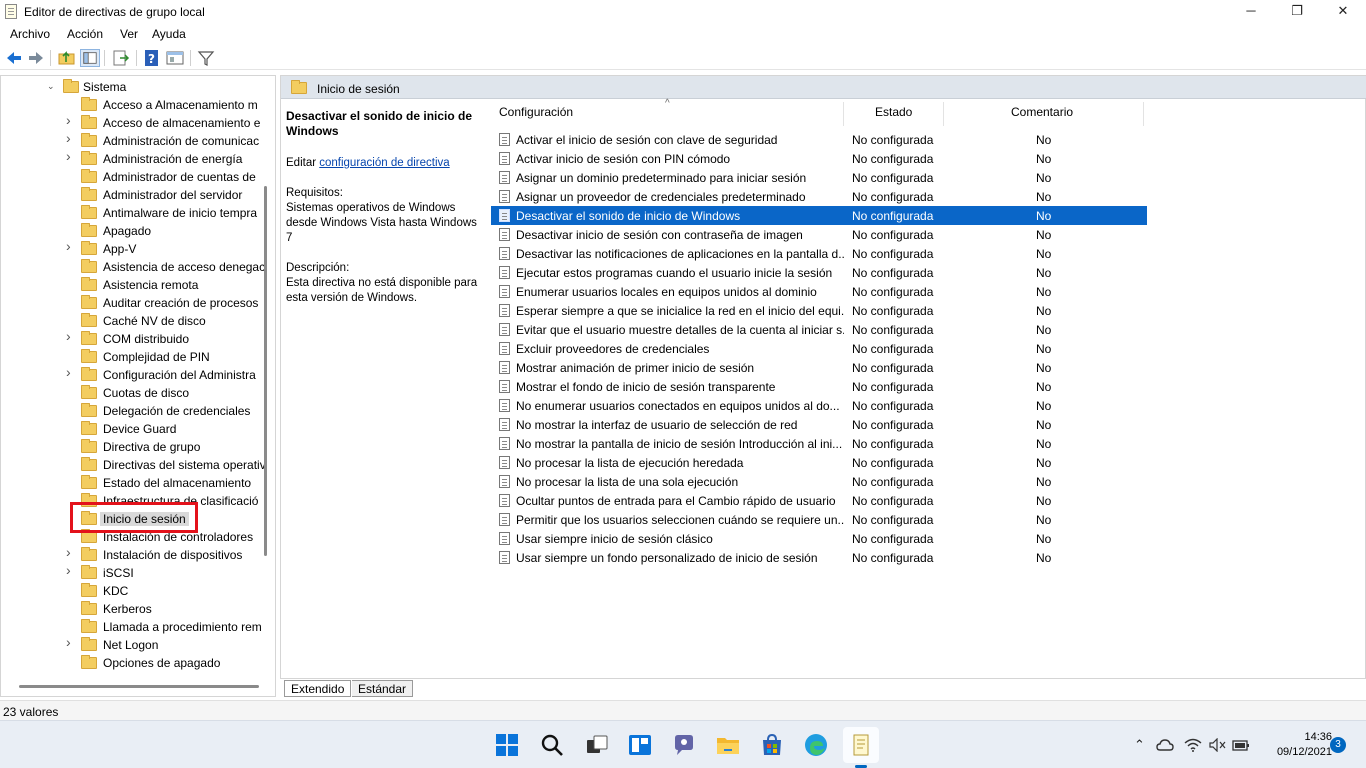  I want to click on widgets-icon, so click(640, 745).